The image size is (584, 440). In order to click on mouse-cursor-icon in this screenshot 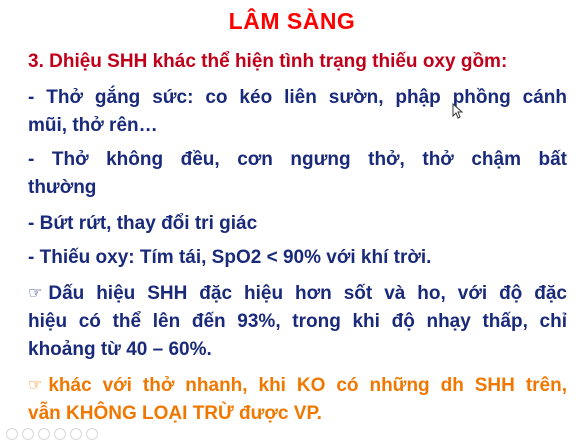, I will do `click(458, 111)`.